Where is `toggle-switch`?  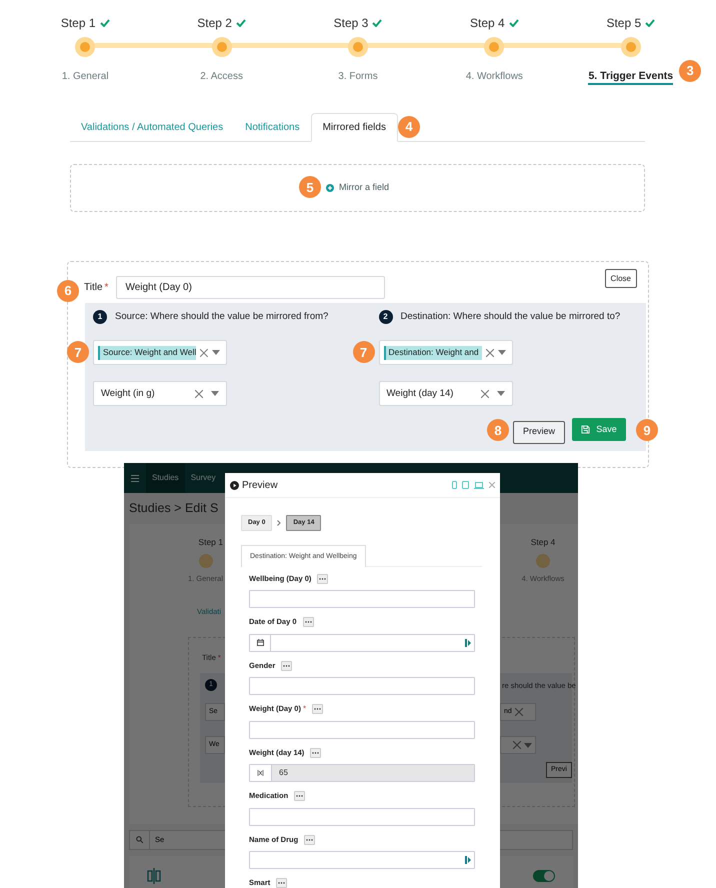
toggle-switch is located at coordinates (544, 876).